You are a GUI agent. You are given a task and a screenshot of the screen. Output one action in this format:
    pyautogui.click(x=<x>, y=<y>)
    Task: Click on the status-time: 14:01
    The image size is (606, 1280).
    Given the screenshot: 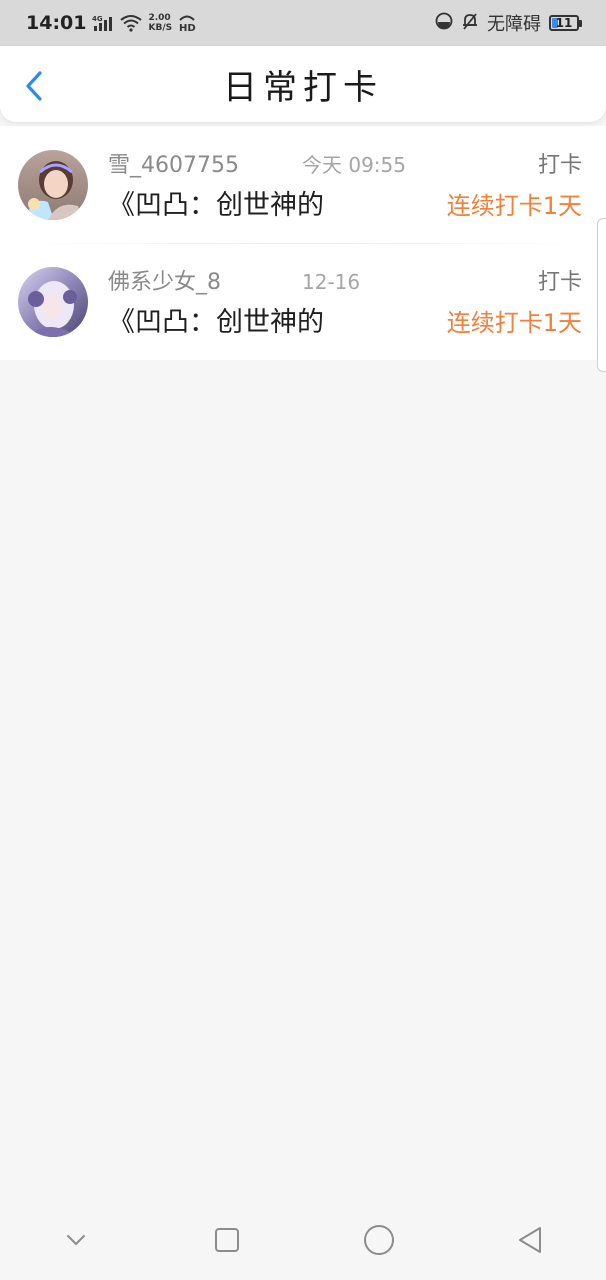 What is the action you would take?
    pyautogui.click(x=56, y=23)
    